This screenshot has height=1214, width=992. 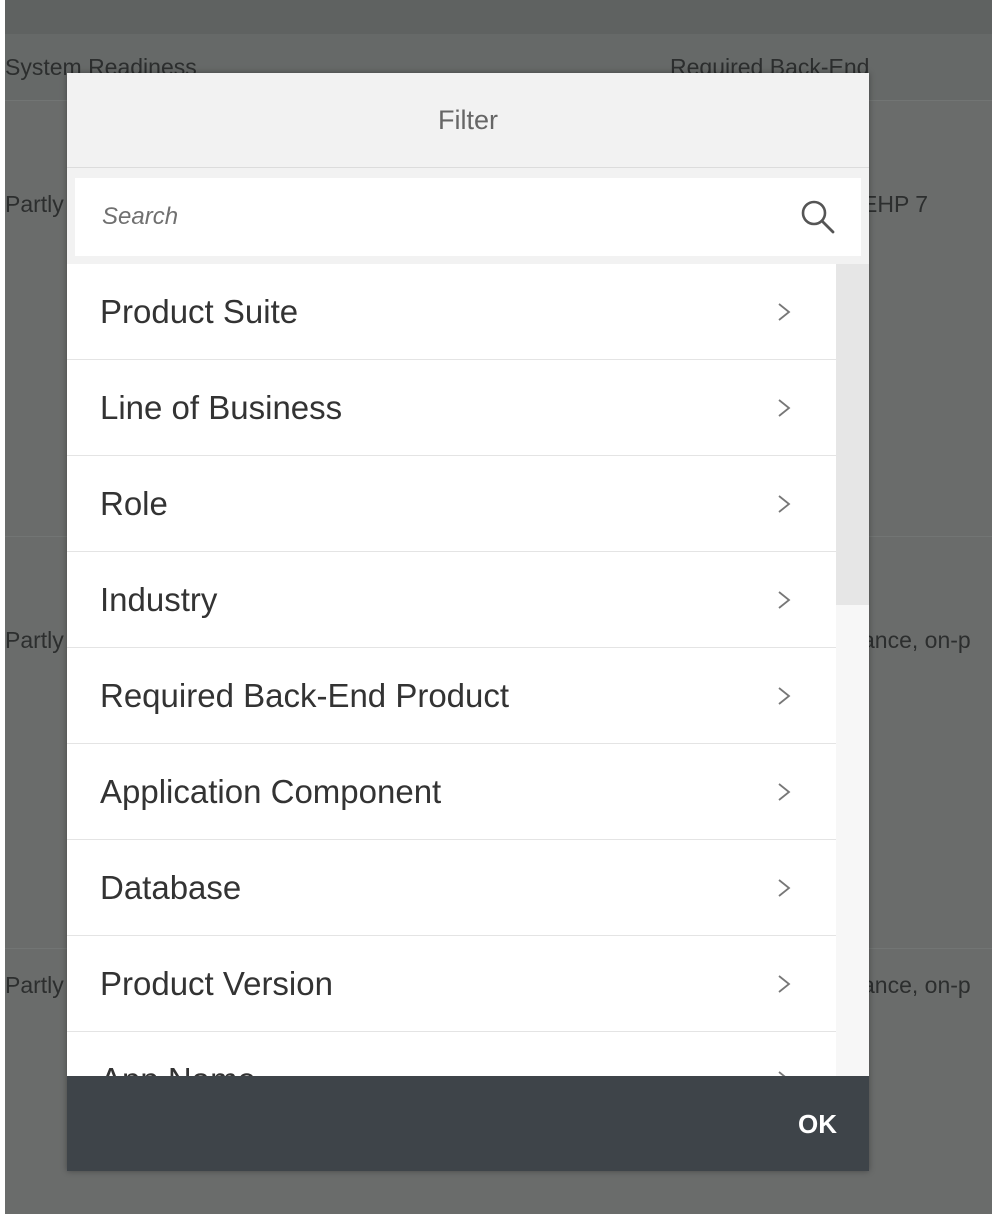 What do you see at coordinates (468, 1123) in the screenshot?
I see `dialog-footer: OK` at bounding box center [468, 1123].